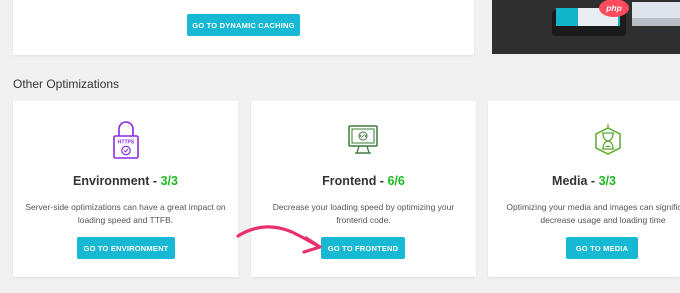 The height and width of the screenshot is (293, 680). What do you see at coordinates (584, 181) in the screenshot?
I see `media-title: Media - 3/3` at bounding box center [584, 181].